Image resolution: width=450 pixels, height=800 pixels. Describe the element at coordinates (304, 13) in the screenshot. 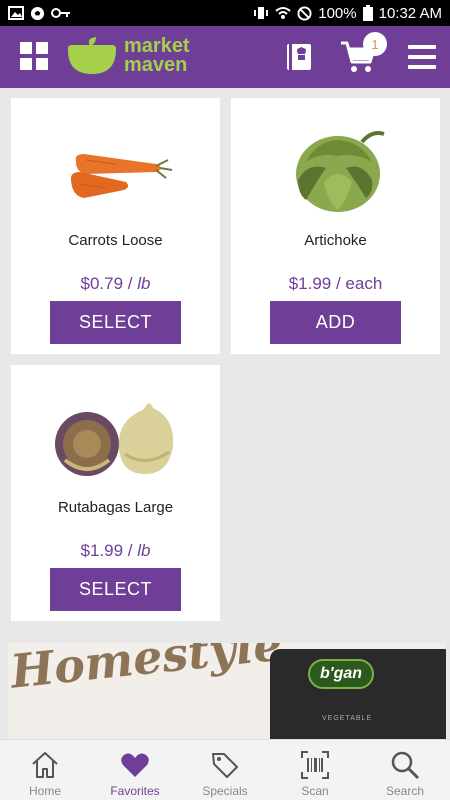

I see `no-signal-icon` at that location.